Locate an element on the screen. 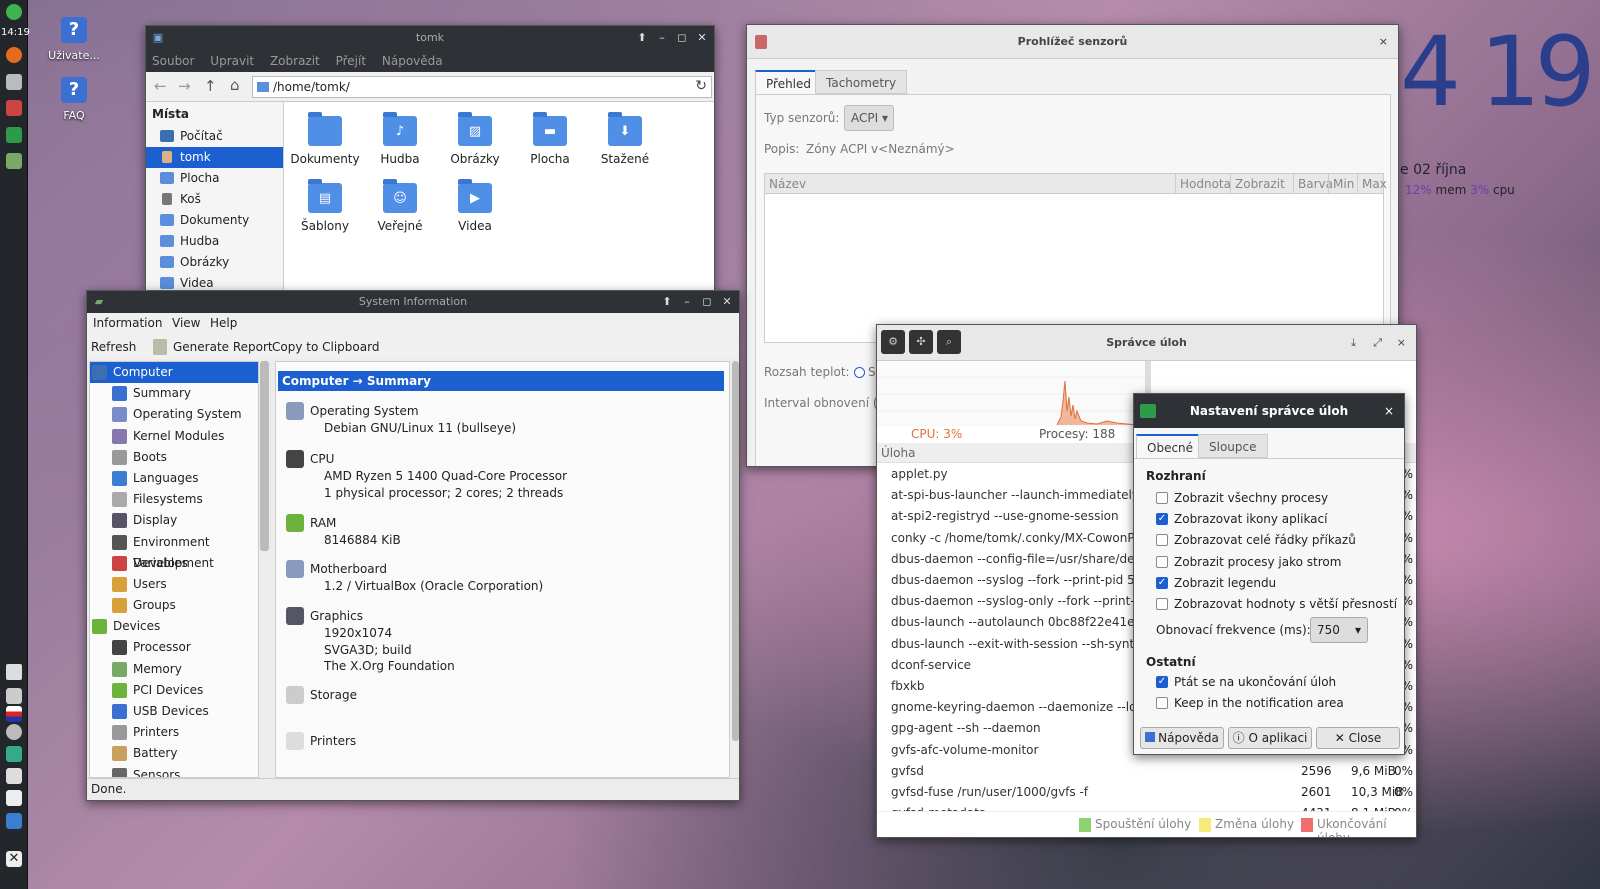 This screenshot has height=889, width=1600. tree-item: Display is located at coordinates (174, 520).